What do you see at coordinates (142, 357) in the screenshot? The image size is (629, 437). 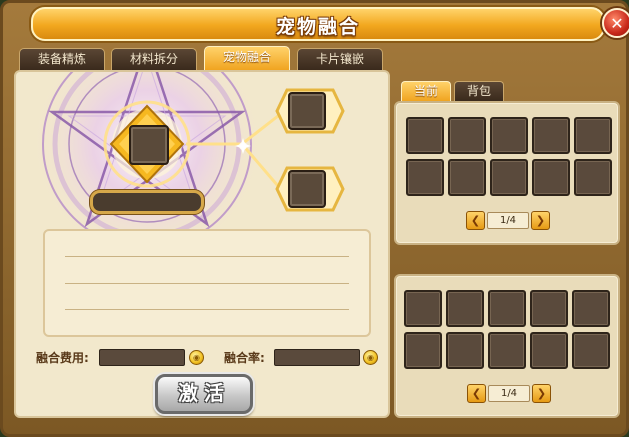 I see `fusion-fee-field` at bounding box center [142, 357].